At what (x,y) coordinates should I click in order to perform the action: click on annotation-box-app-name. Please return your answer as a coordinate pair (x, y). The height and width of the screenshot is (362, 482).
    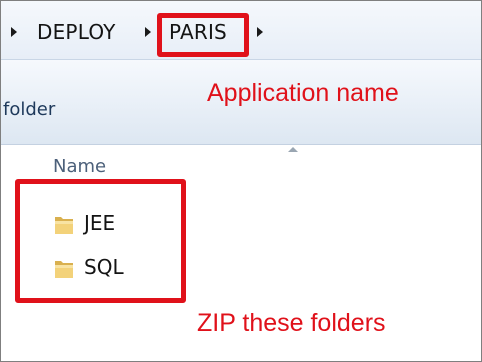
    Looking at the image, I should click on (203, 35).